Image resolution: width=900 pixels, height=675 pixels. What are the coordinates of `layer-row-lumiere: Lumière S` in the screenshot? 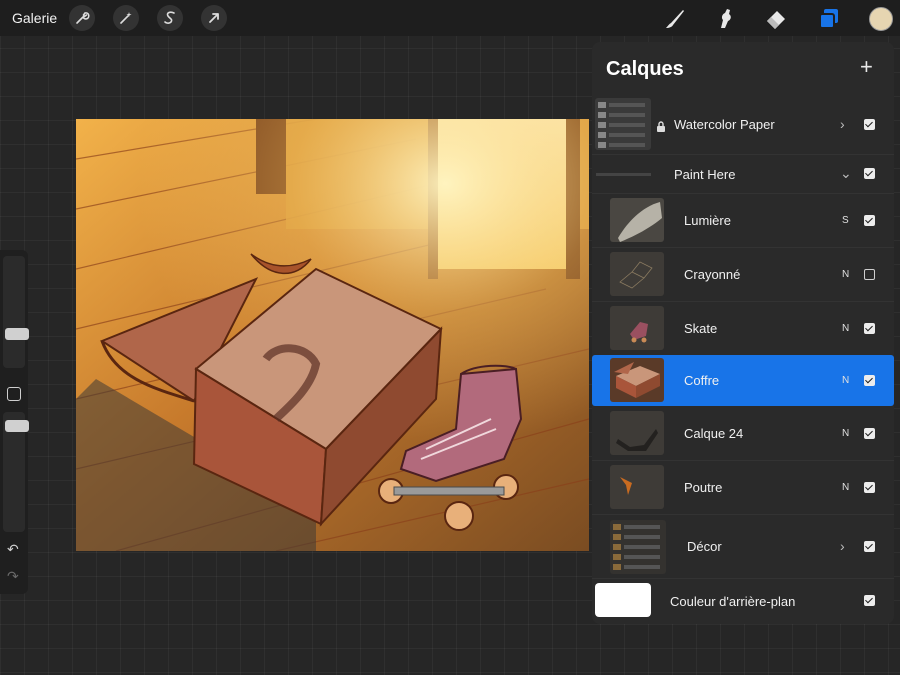 It's located at (743, 220).